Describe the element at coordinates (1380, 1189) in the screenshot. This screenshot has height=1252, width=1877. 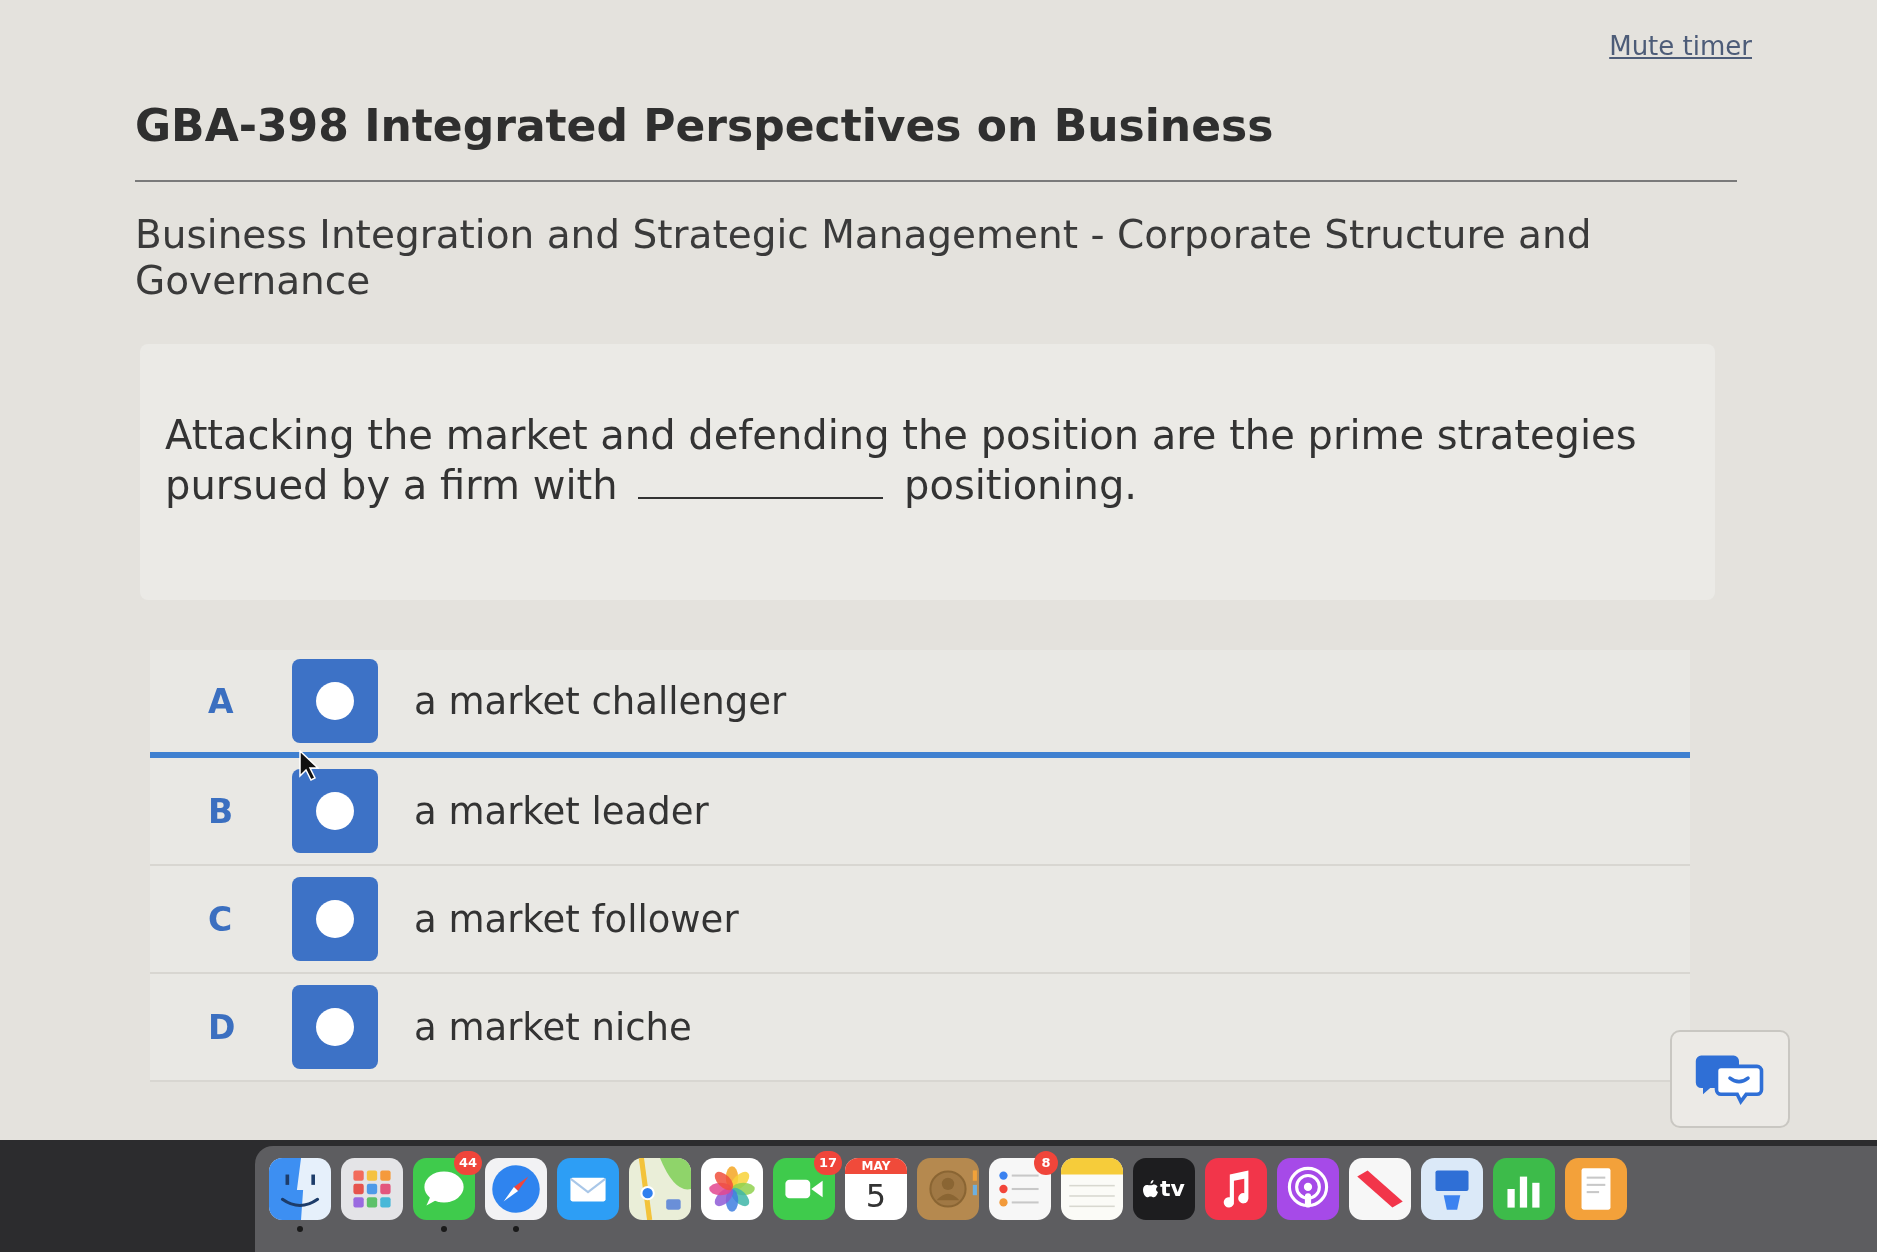
I see `diagonal-stripe-icon` at that location.